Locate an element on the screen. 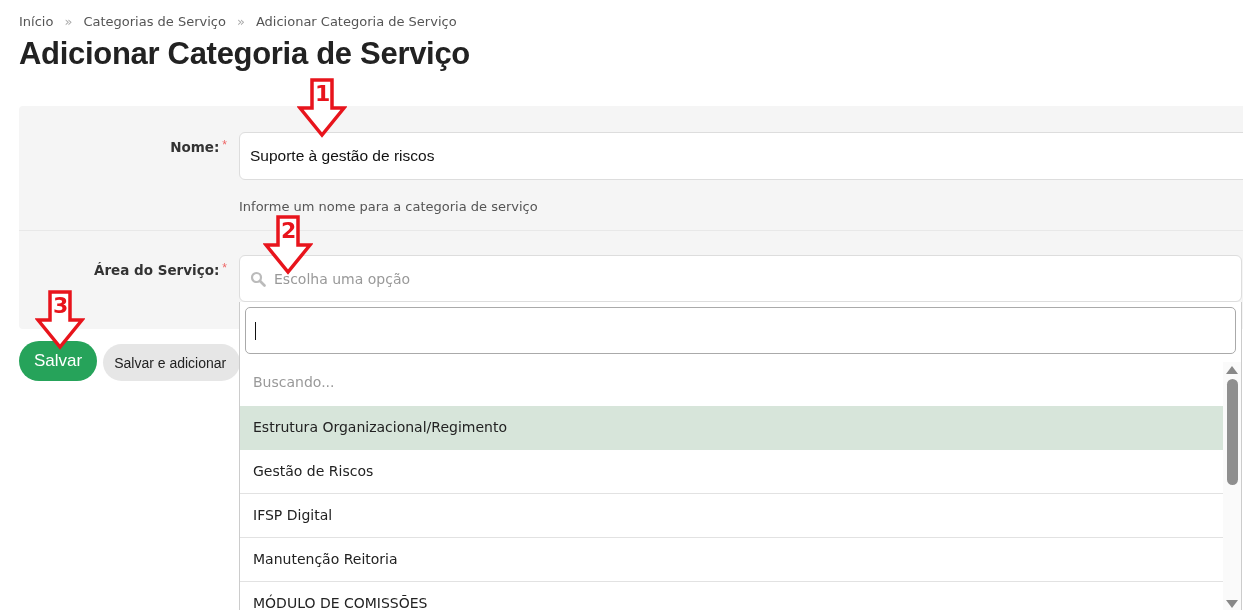 The height and width of the screenshot is (610, 1243). page-title: Adicionar Categoria de Serviço is located at coordinates (245, 54).